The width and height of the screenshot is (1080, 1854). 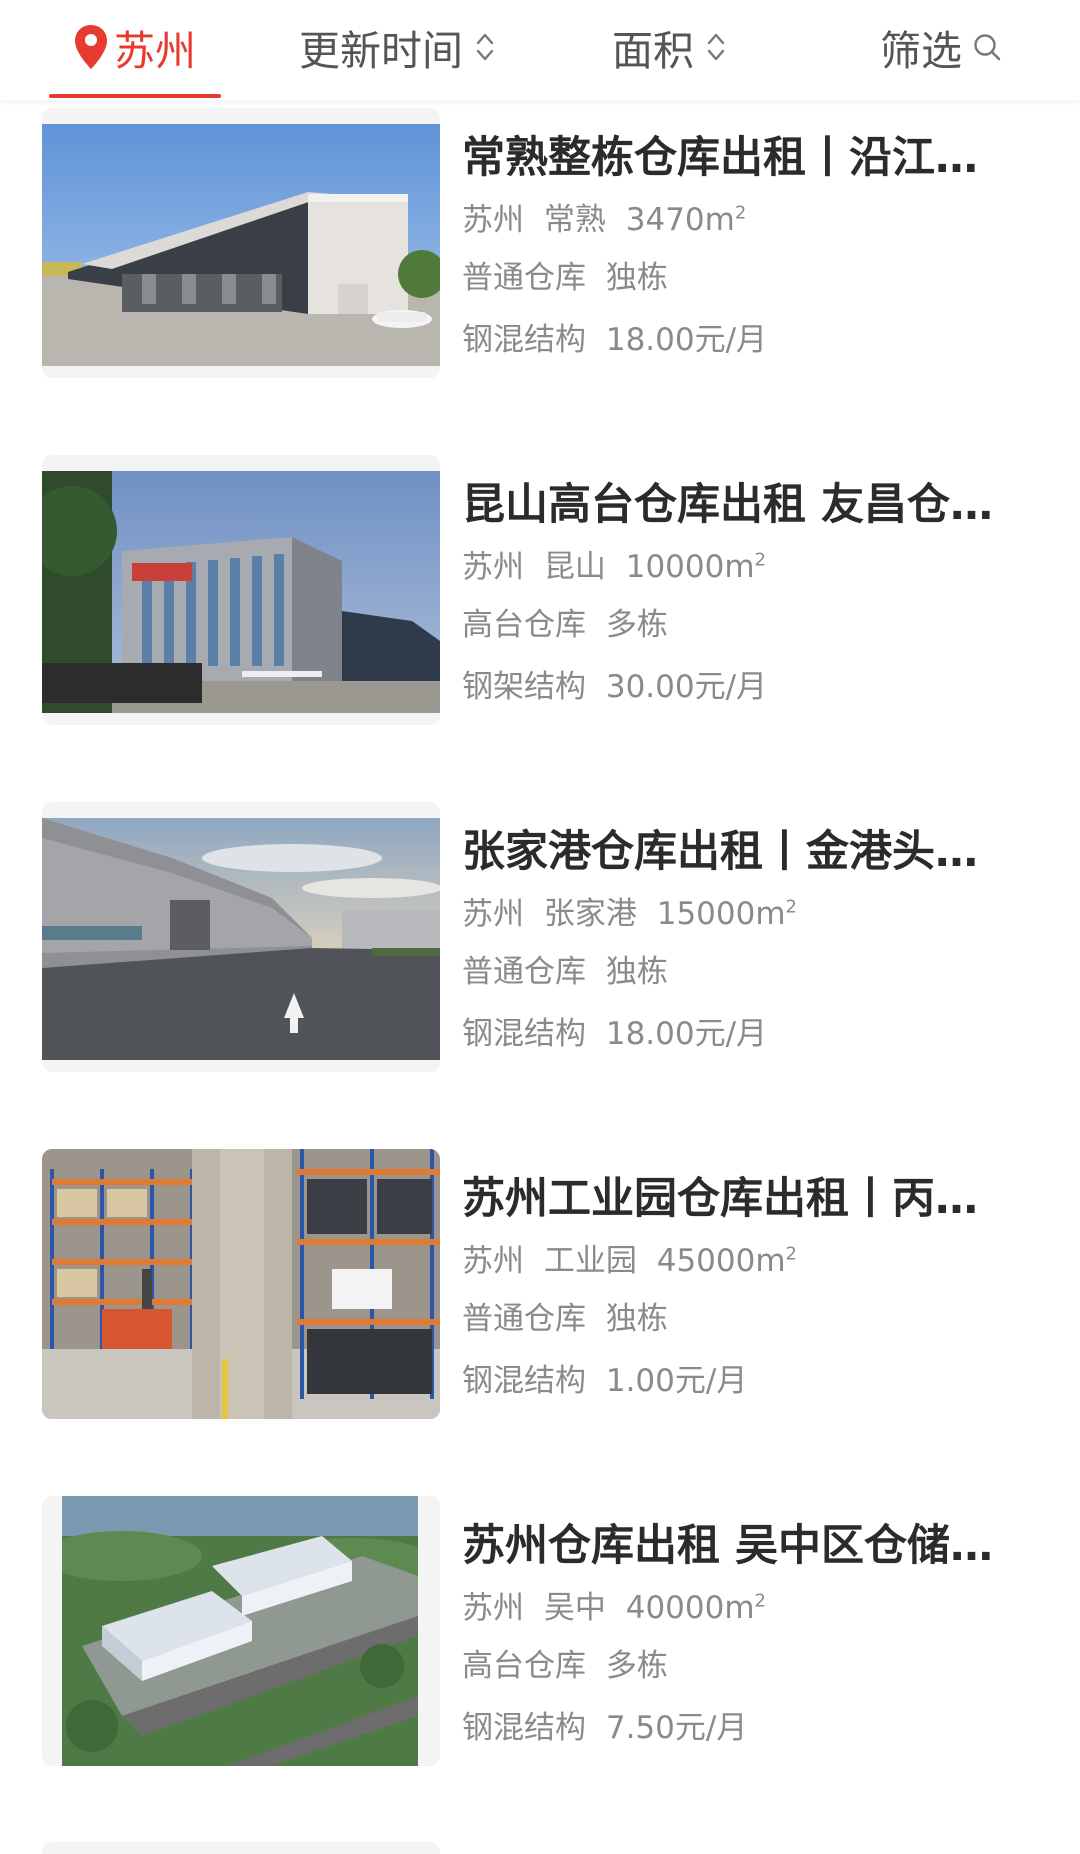 I want to click on area-value: 15000m, so click(x=721, y=914).